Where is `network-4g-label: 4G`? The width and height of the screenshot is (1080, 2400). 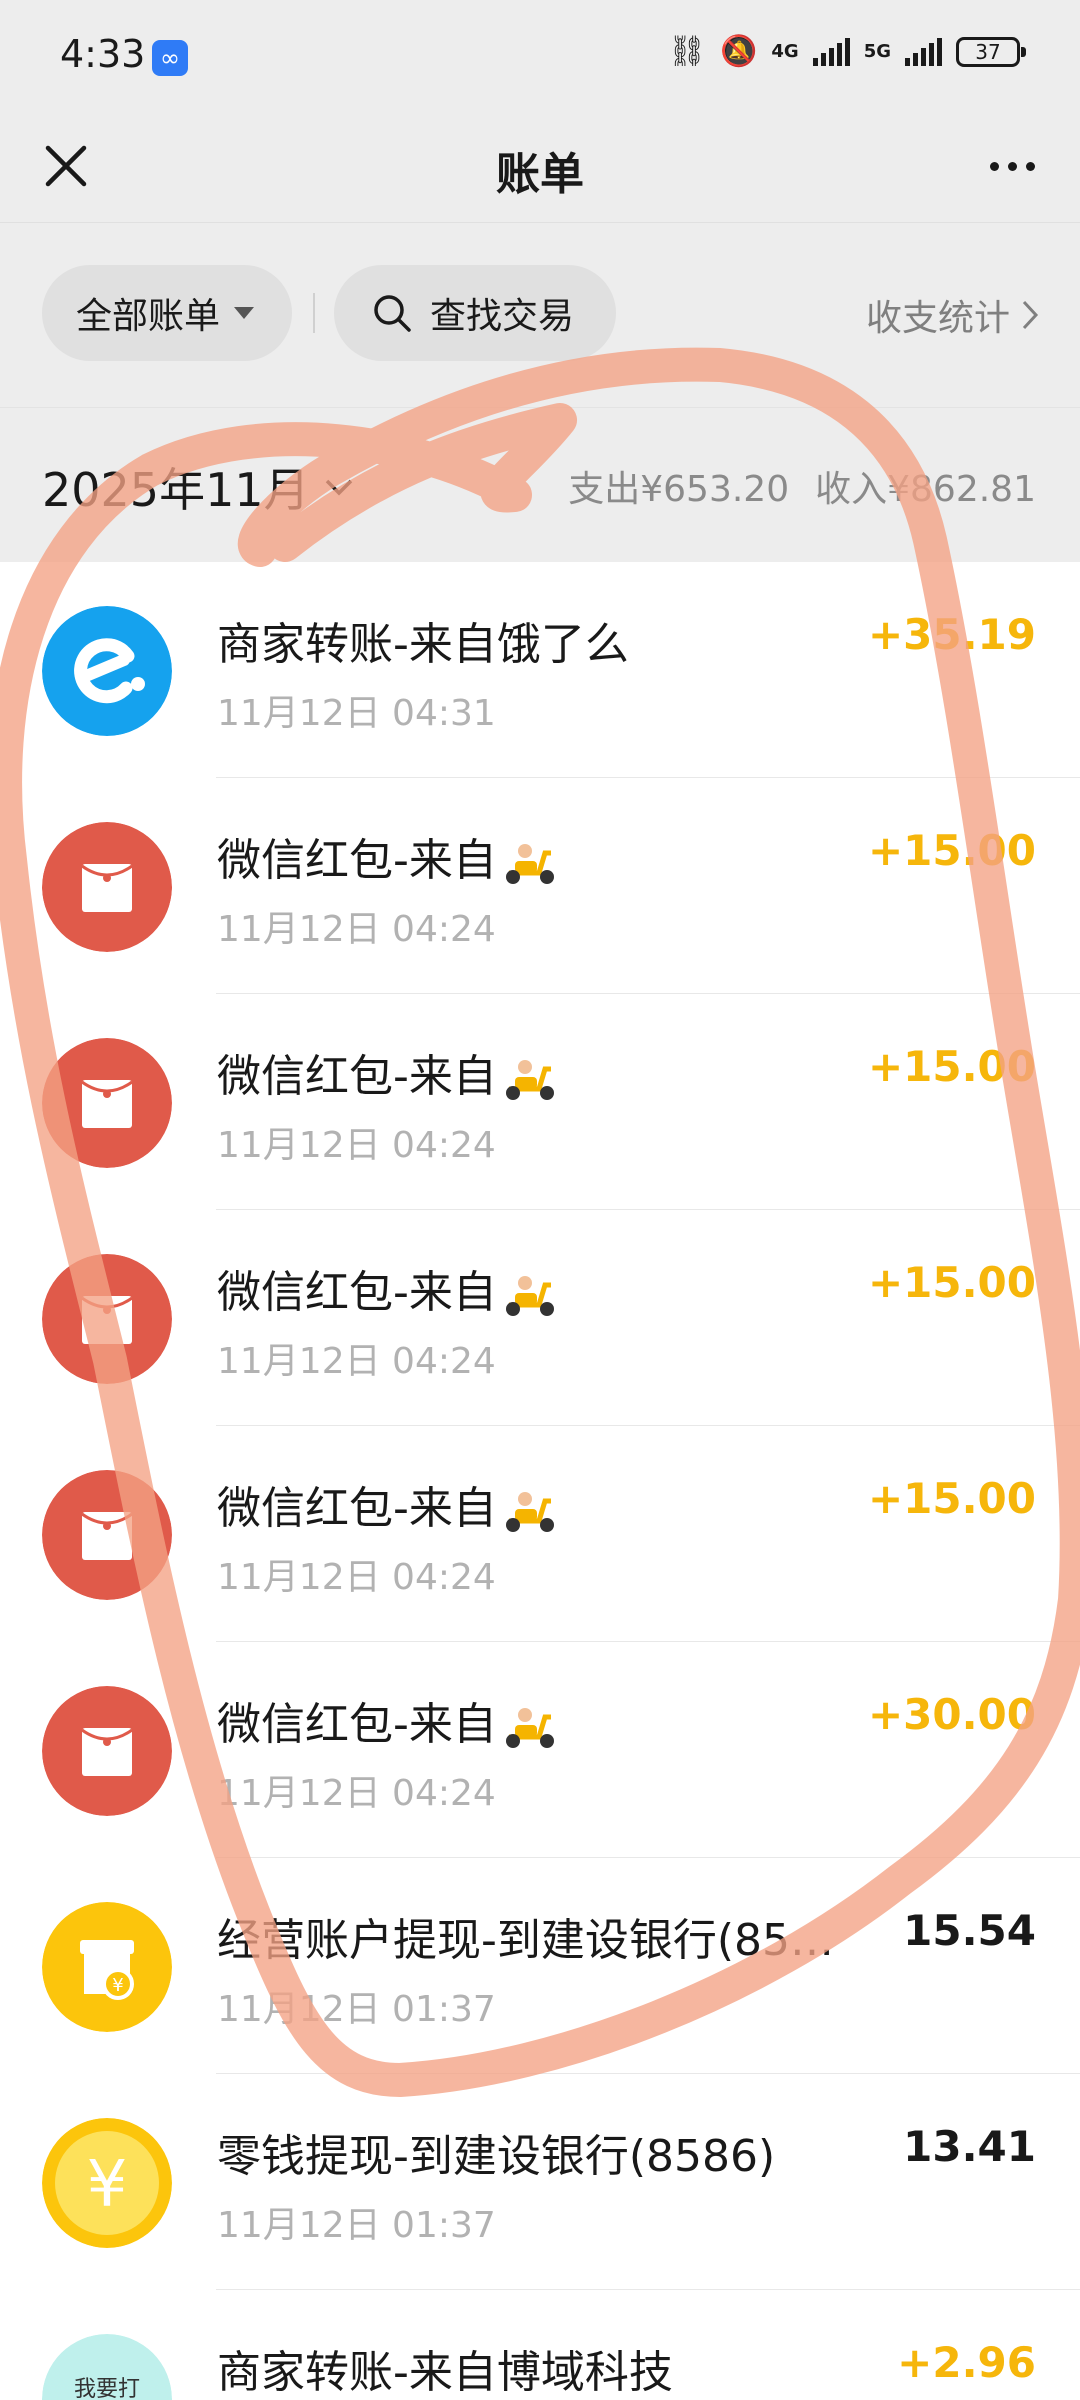
network-4g-label: 4G is located at coordinates (785, 51).